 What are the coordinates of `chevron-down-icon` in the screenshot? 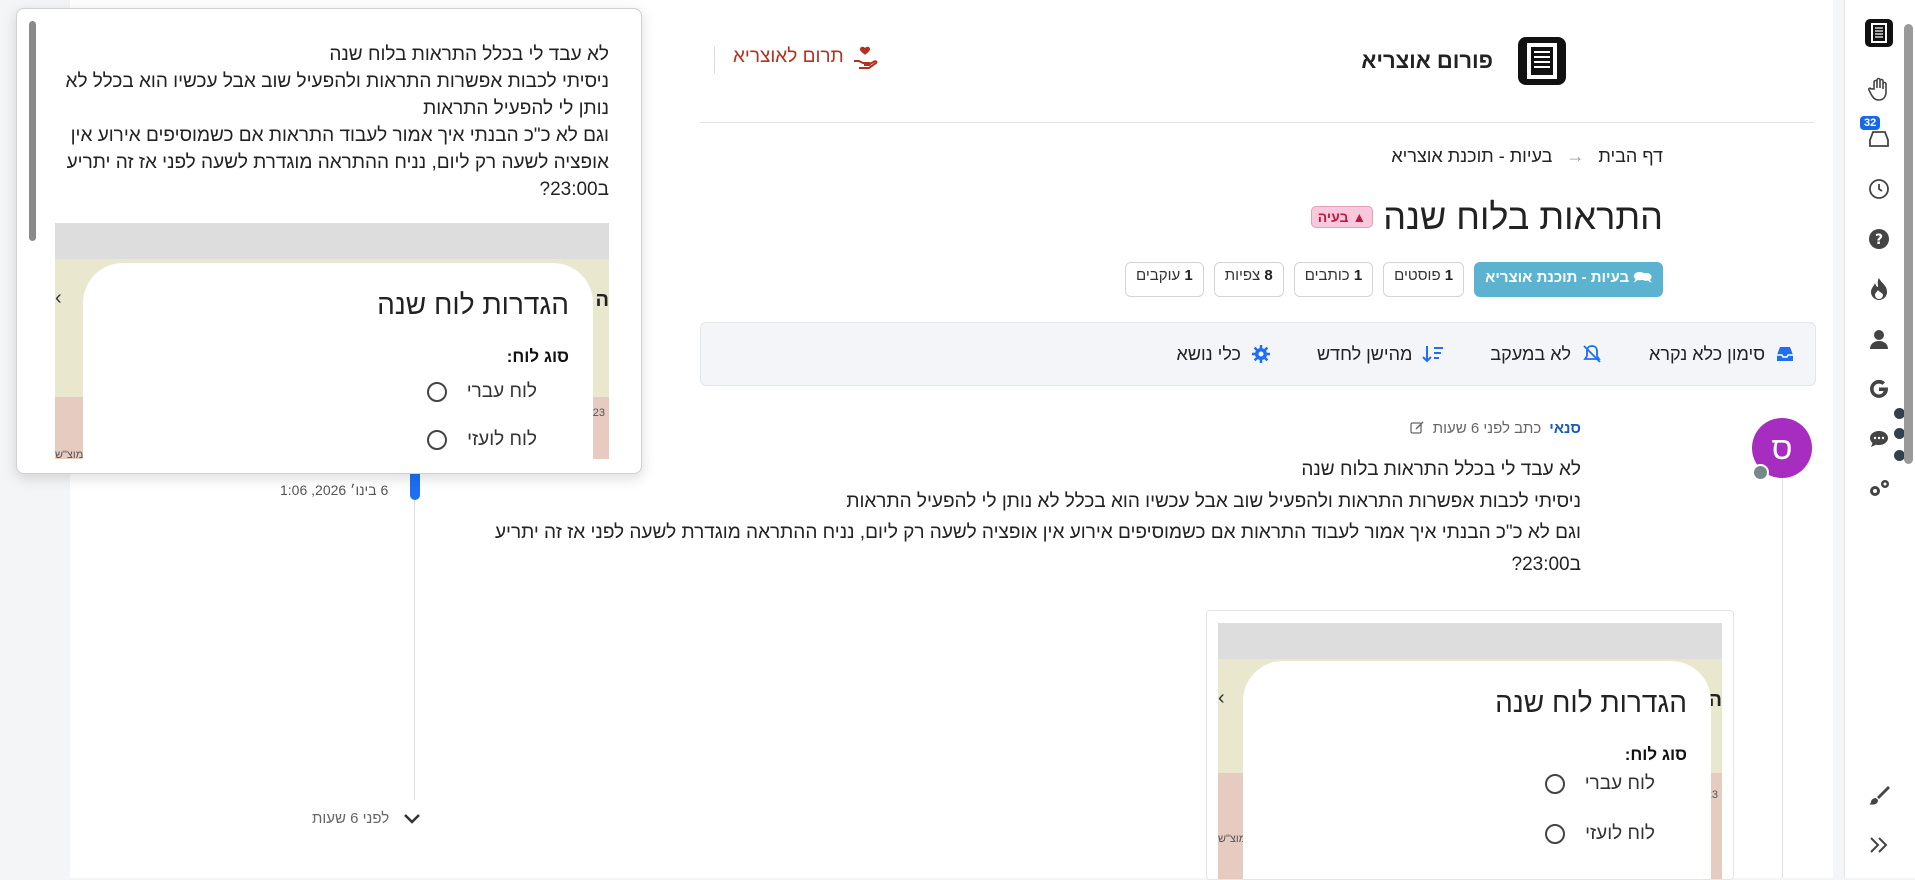 It's located at (412, 818).